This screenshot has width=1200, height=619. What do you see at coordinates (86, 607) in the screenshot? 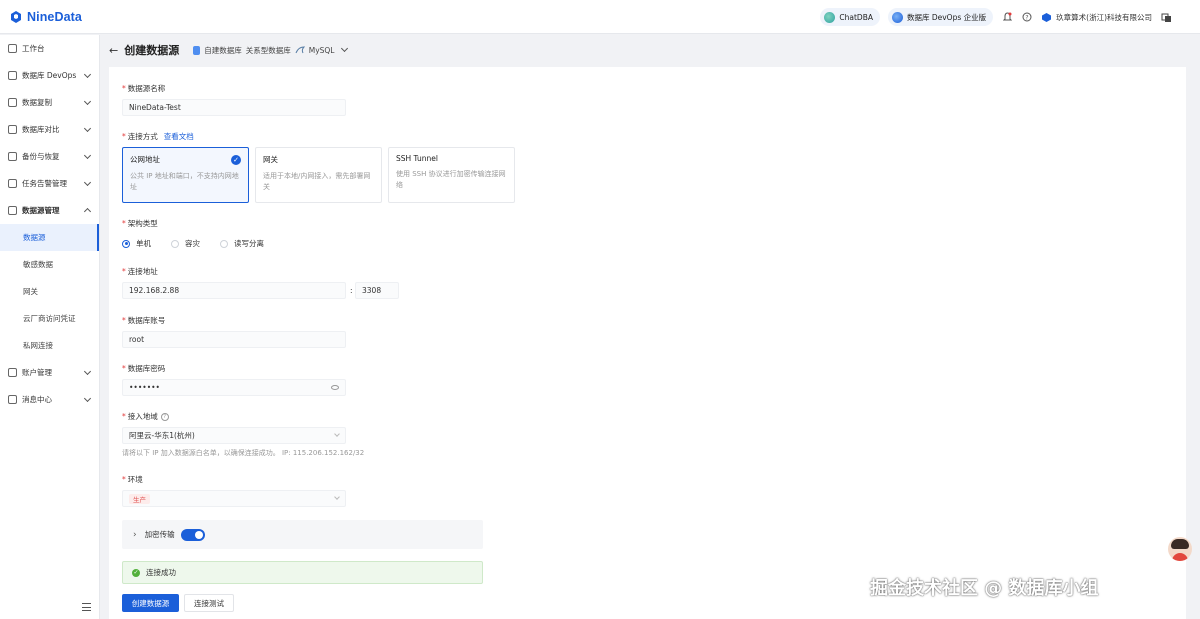
I see `collapse-sidebar-icon` at bounding box center [86, 607].